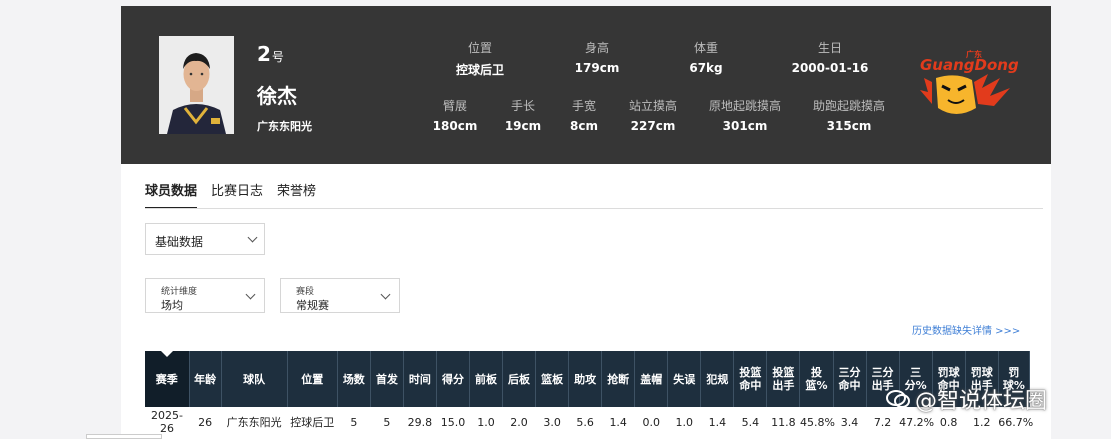  What do you see at coordinates (817, 422) in the screenshot?
I see `table-cell: 45.8%` at bounding box center [817, 422].